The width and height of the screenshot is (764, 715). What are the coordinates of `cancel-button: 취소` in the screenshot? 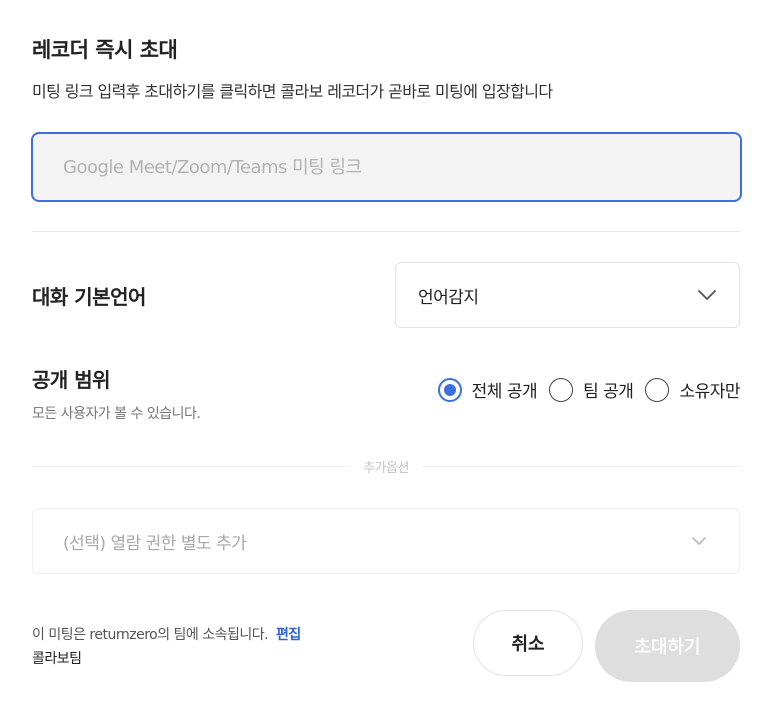 It's located at (528, 643).